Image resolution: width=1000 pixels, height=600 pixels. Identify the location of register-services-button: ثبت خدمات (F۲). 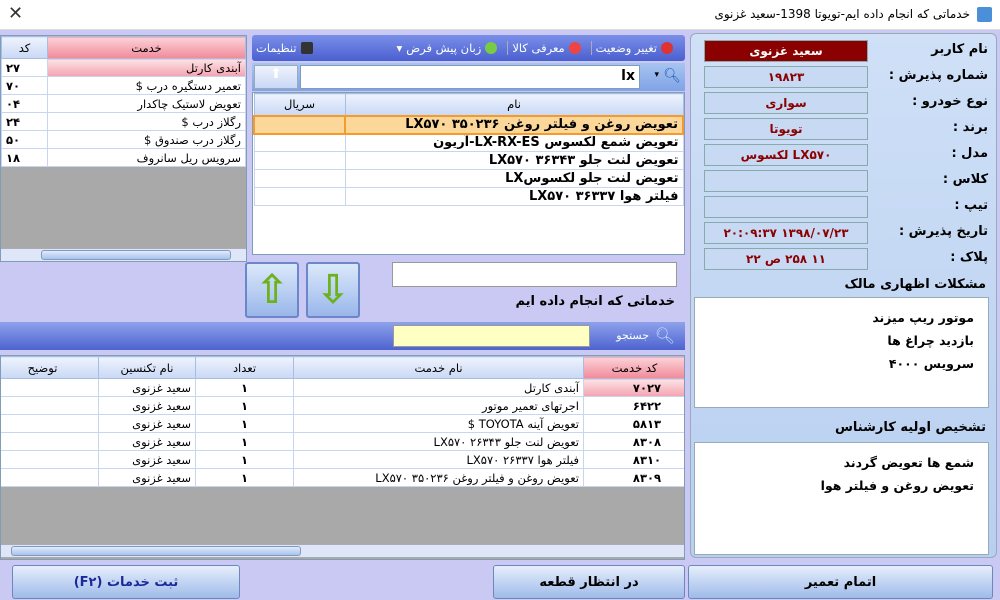
(126, 582).